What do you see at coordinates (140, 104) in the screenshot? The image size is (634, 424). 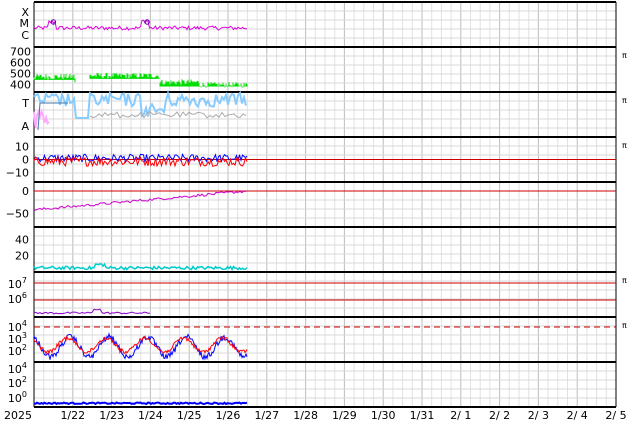 I see `imf-bt-line` at bounding box center [140, 104].